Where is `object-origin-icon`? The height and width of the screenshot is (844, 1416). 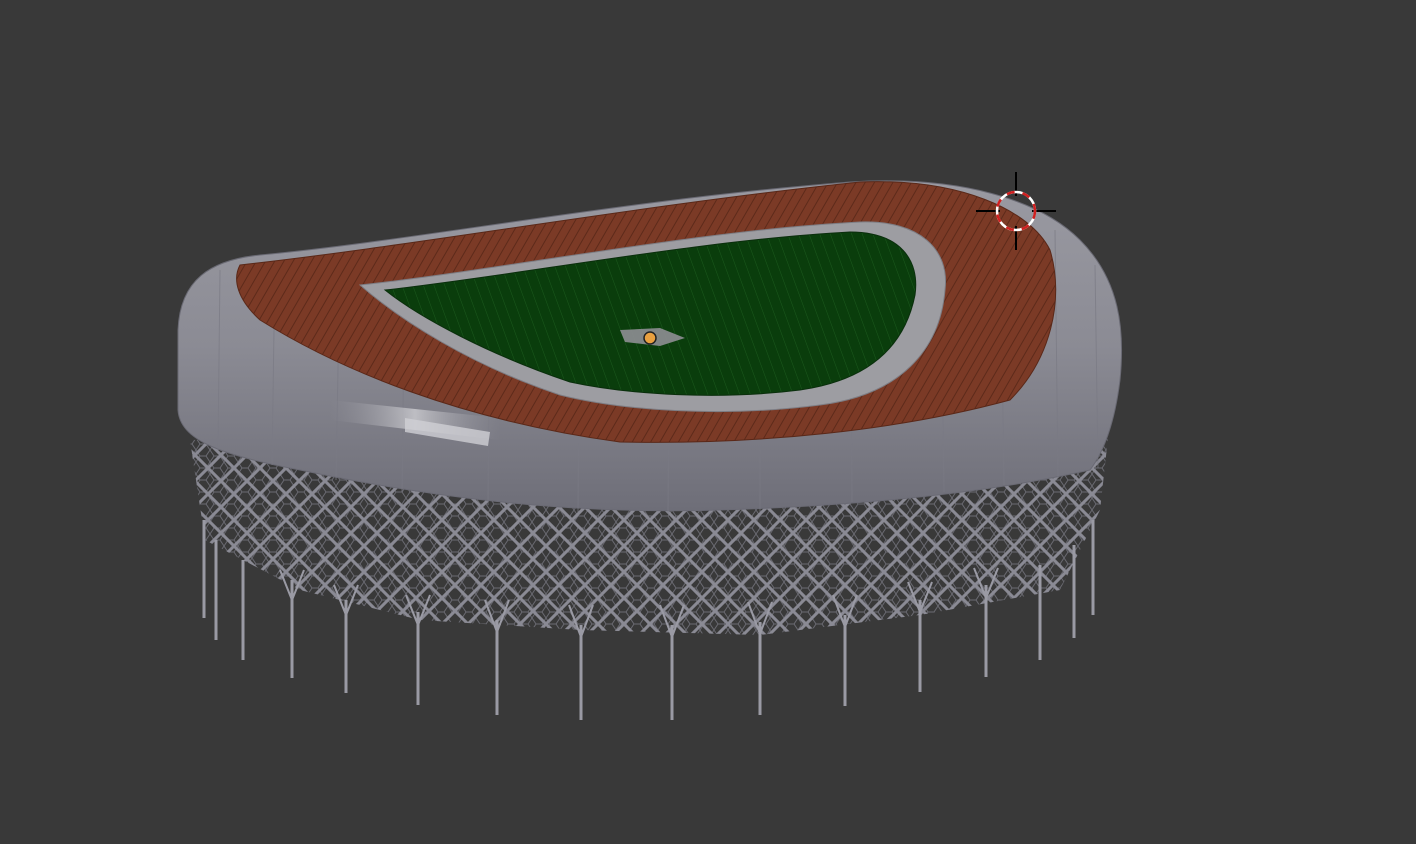
object-origin-icon is located at coordinates (650, 338).